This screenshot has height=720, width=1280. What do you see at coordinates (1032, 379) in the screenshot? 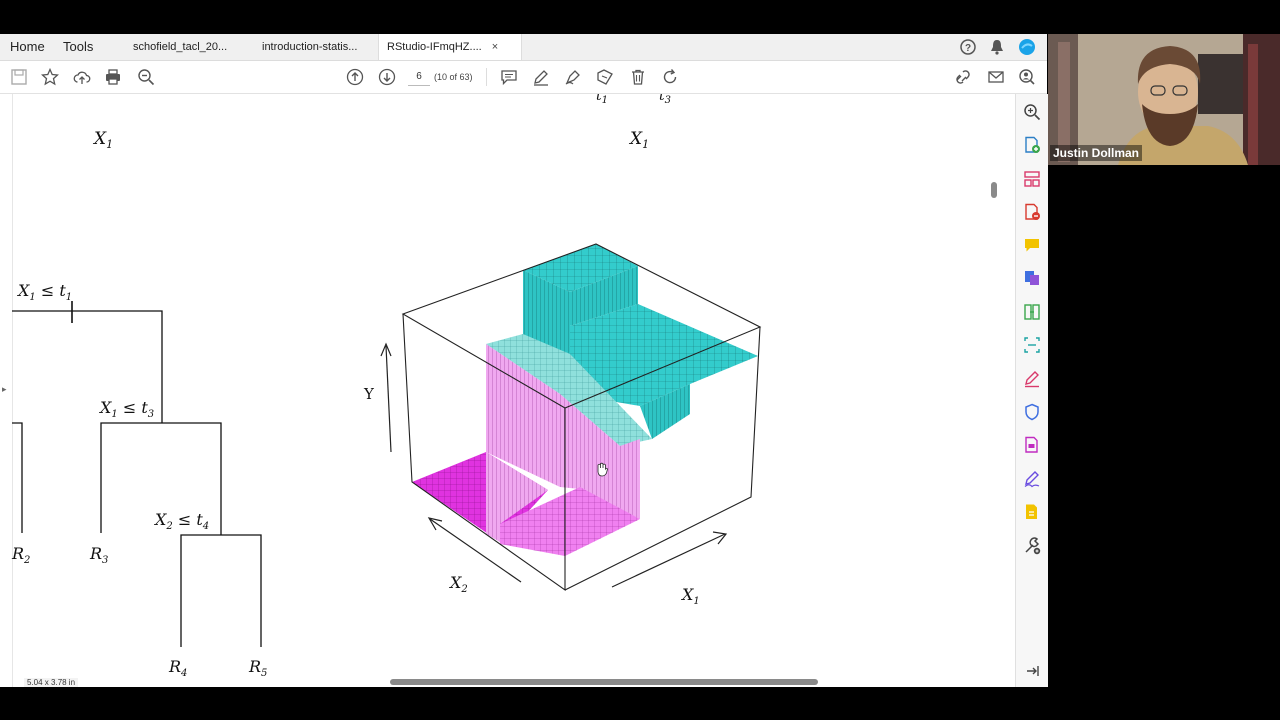
I see `fill-sign-icon` at bounding box center [1032, 379].